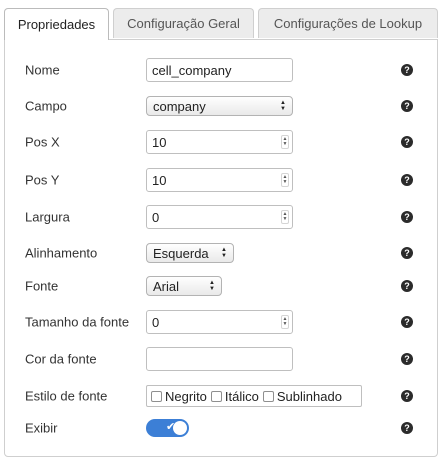 Image resolution: width=445 pixels, height=462 pixels. I want to click on pos-x-input: 10 ▲ ▼, so click(219, 142).